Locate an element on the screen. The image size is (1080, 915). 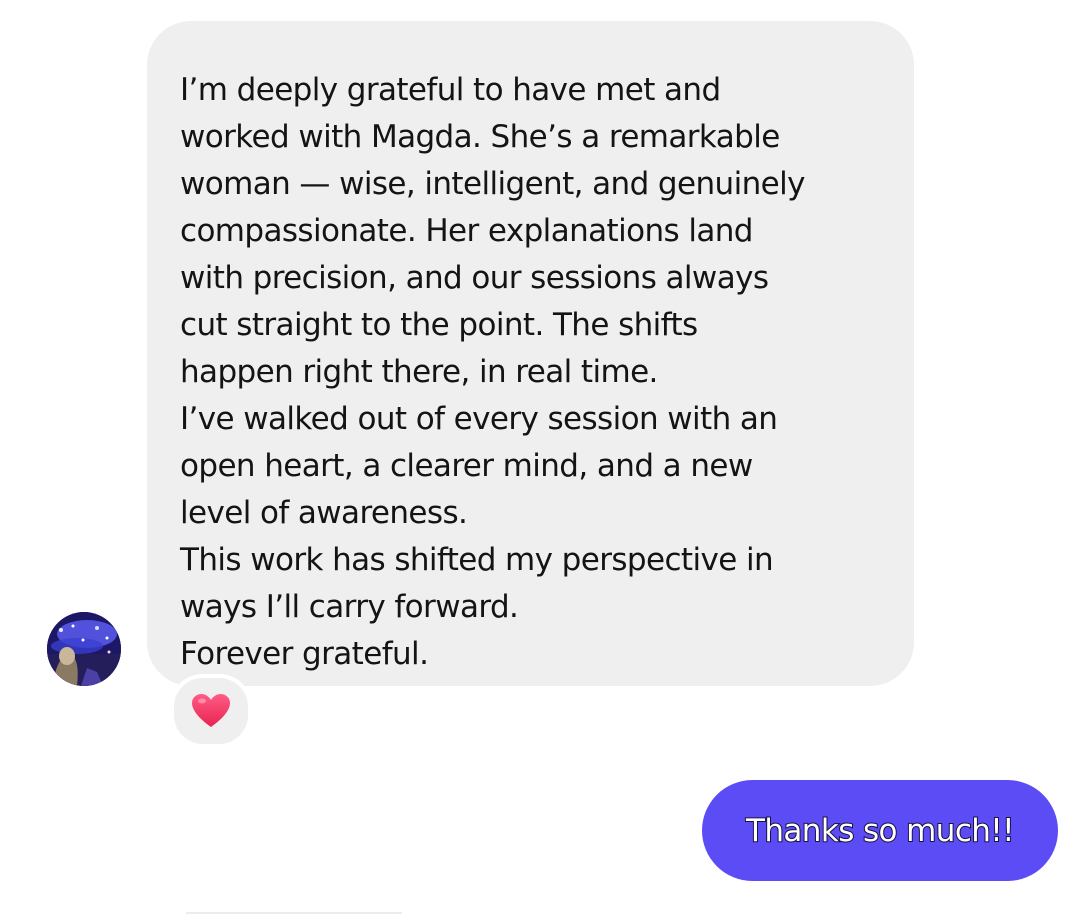
heart-icon is located at coordinates (211, 710).